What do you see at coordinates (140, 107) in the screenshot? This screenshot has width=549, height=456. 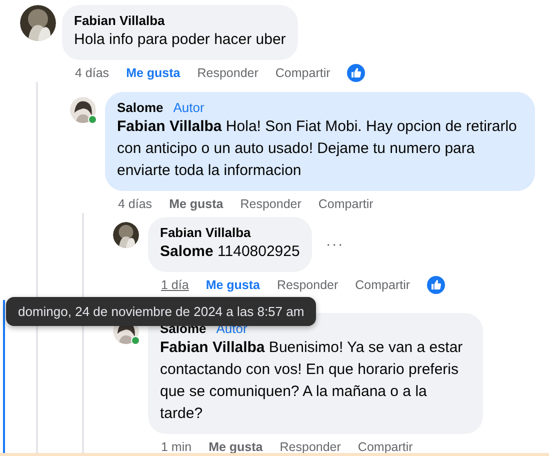 I see `author-name: Salome` at bounding box center [140, 107].